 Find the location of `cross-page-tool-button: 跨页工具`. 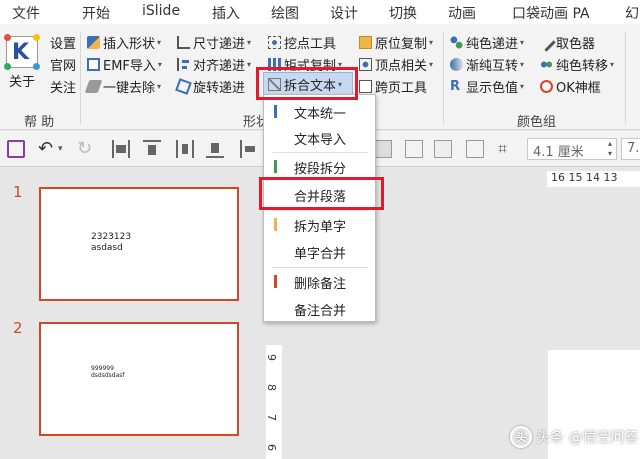

cross-page-tool-button: 跨页工具 is located at coordinates (393, 86).